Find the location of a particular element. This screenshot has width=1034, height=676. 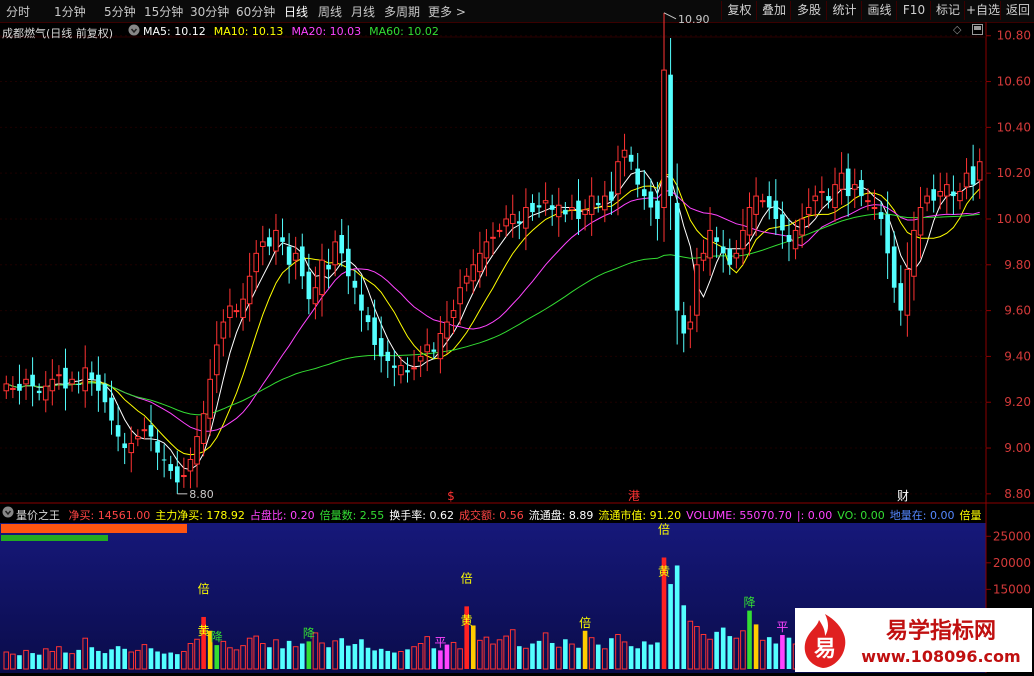

high-price-label: 10.90 is located at coordinates (694, 19).